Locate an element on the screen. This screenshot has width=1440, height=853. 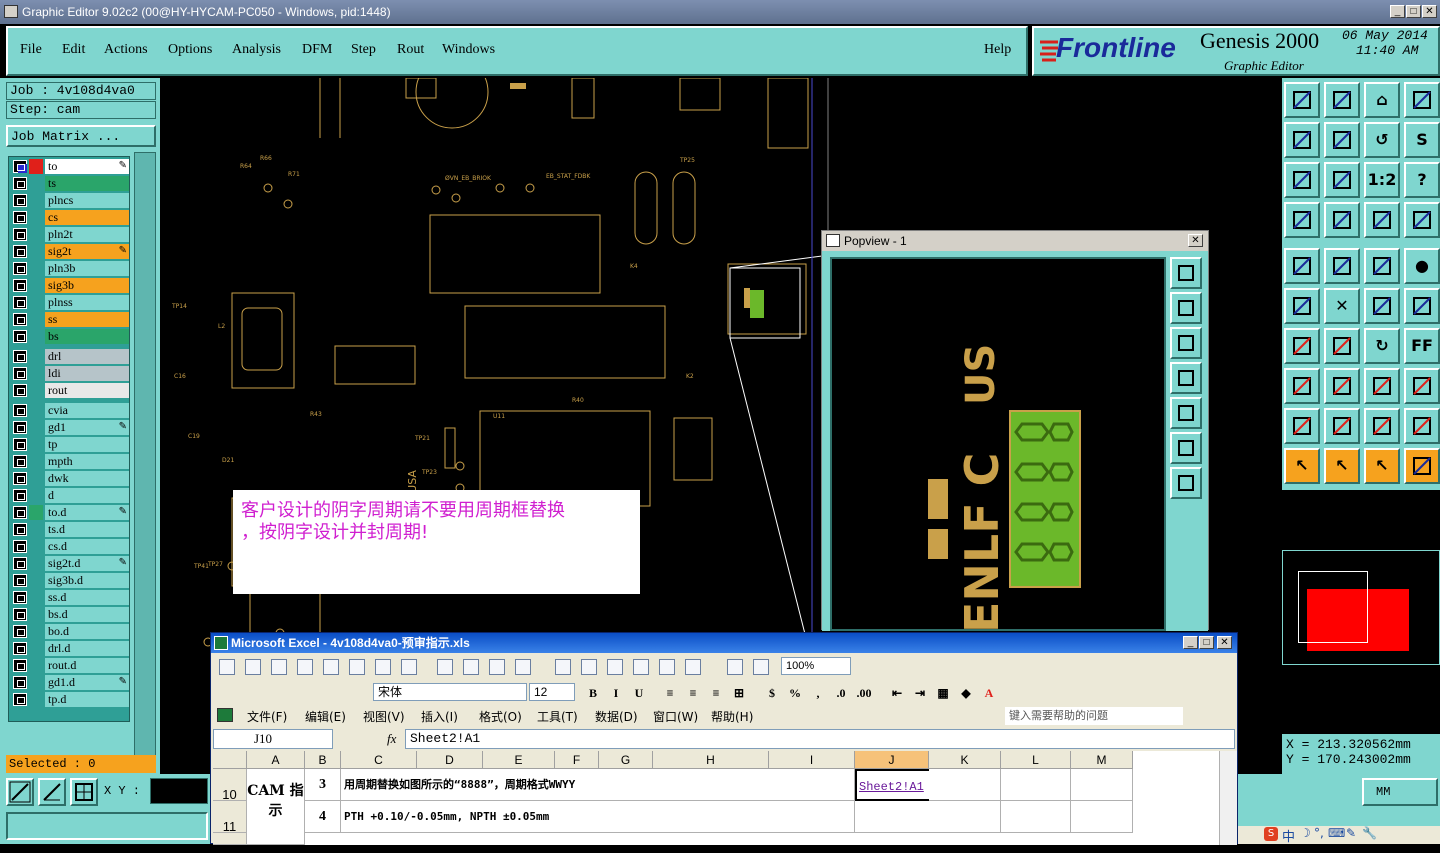
angle-icon is located at coordinates (1302, 346).